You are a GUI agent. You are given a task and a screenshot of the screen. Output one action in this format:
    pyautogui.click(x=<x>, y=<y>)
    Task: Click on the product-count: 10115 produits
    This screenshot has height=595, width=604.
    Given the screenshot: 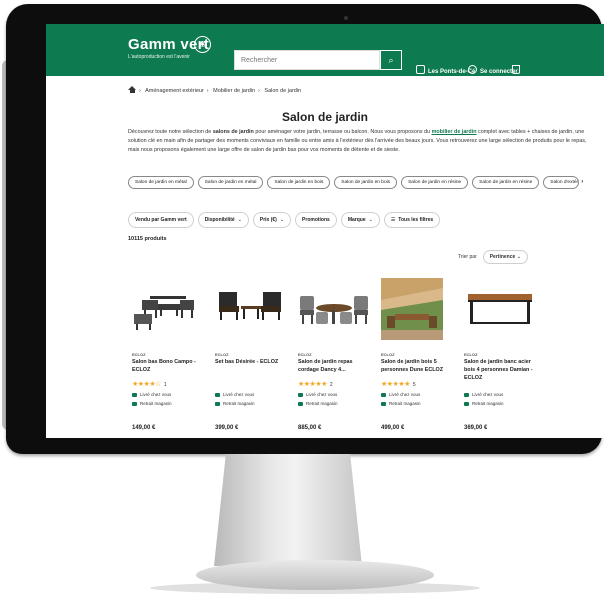 What is the action you would take?
    pyautogui.click(x=147, y=239)
    